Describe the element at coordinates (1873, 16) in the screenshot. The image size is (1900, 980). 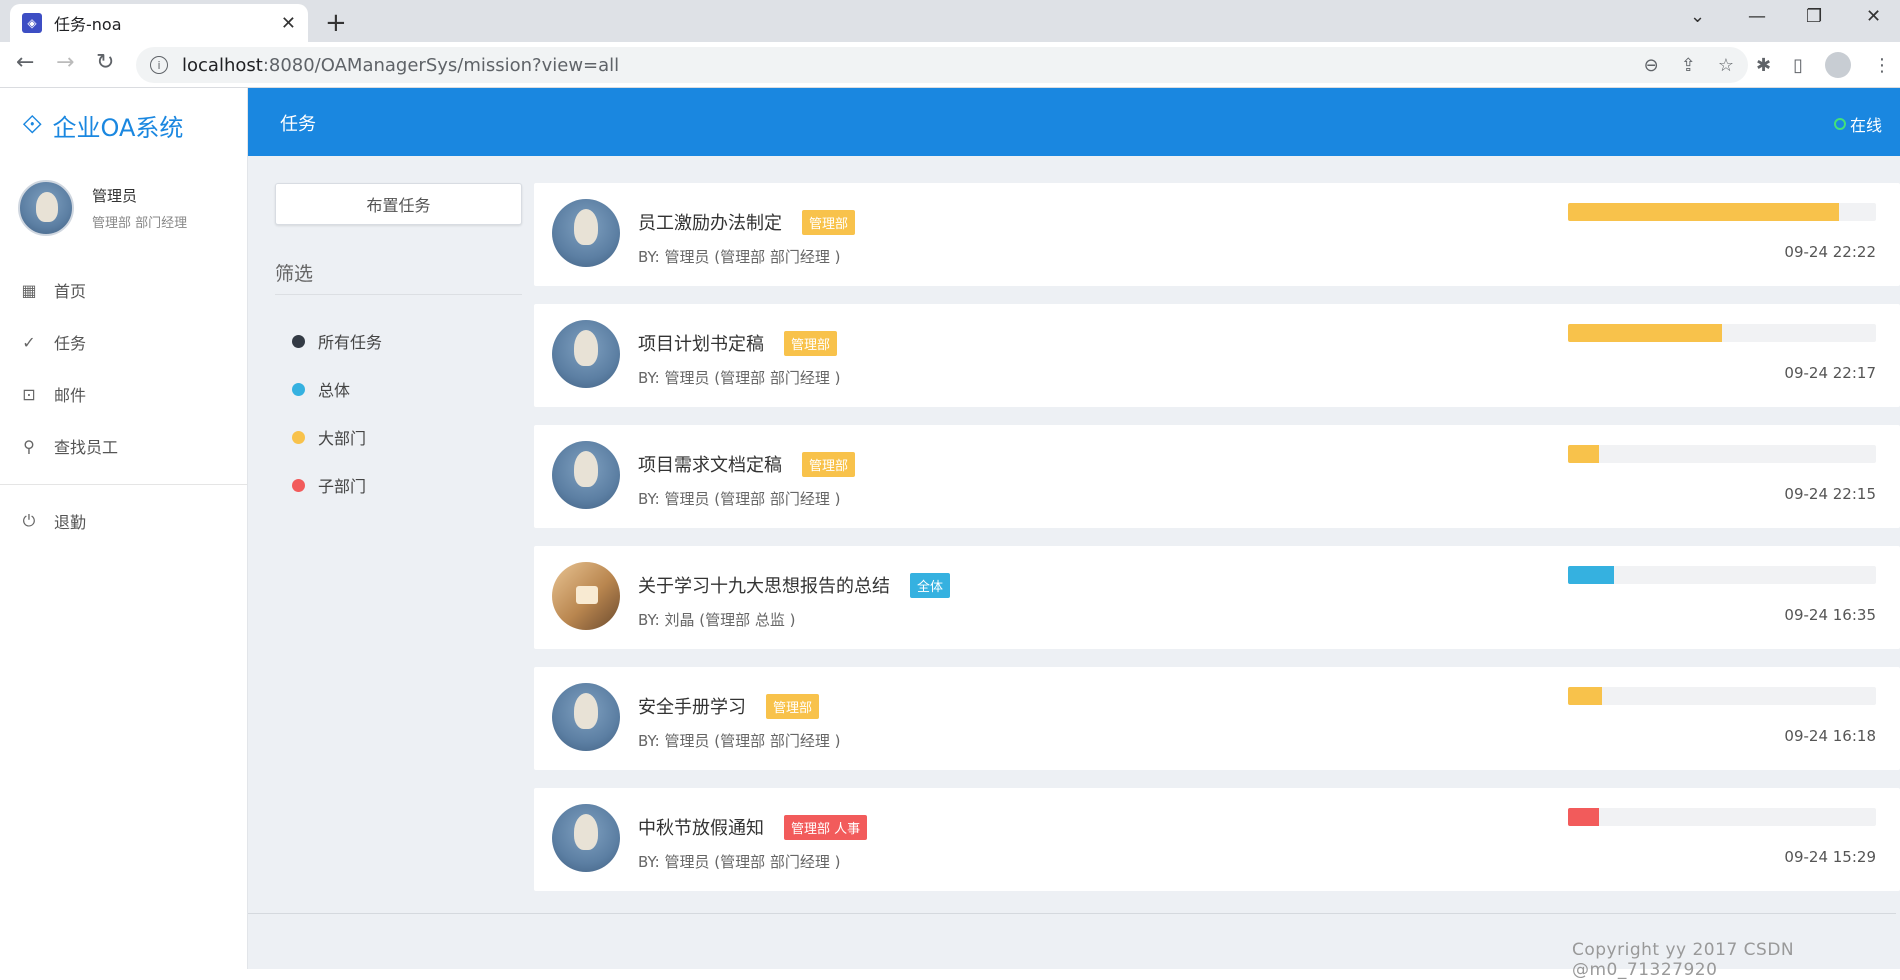
I see `window-close-icon: ✕` at that location.